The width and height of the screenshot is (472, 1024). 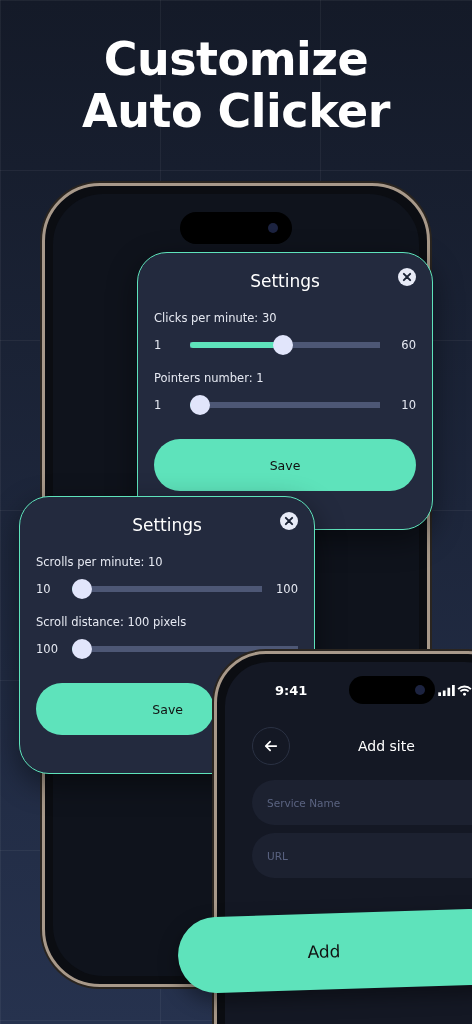 I want to click on input-field: Service Name, so click(x=362, y=802).